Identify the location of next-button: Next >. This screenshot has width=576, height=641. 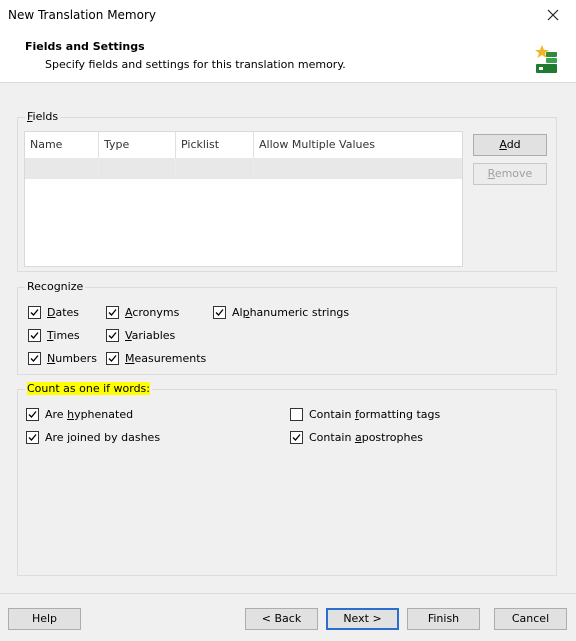
(362, 619).